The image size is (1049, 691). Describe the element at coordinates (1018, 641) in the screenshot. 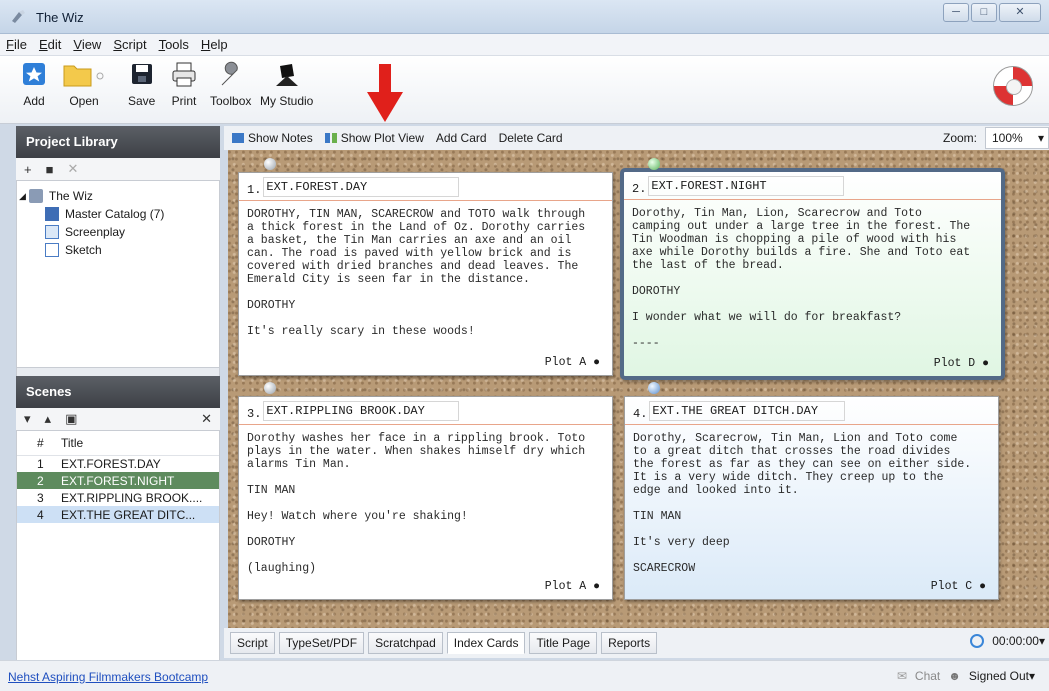

I see `timer-value: 00:00:00▾` at that location.